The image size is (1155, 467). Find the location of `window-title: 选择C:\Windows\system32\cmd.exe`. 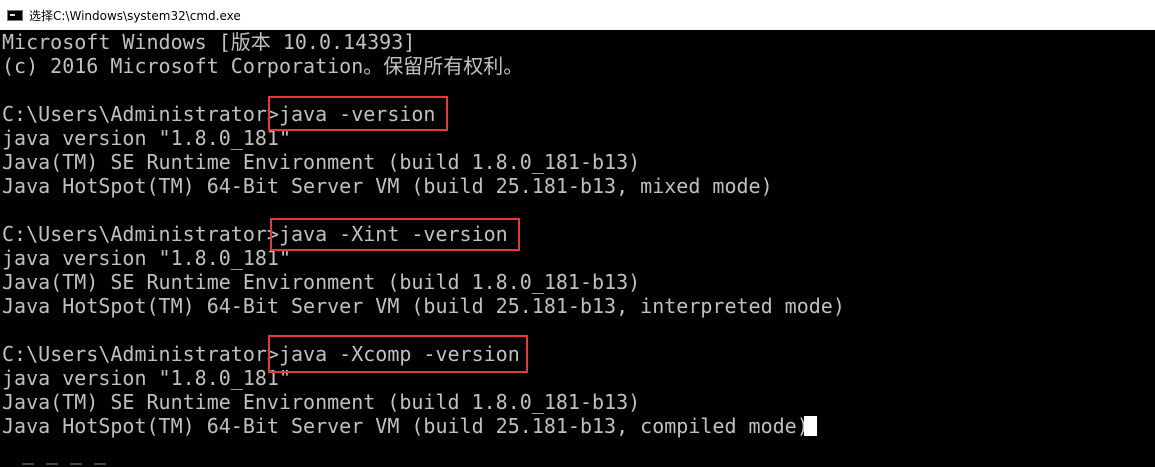

window-title: 选择C:\Windows\system32\cmd.exe is located at coordinates (135, 15).